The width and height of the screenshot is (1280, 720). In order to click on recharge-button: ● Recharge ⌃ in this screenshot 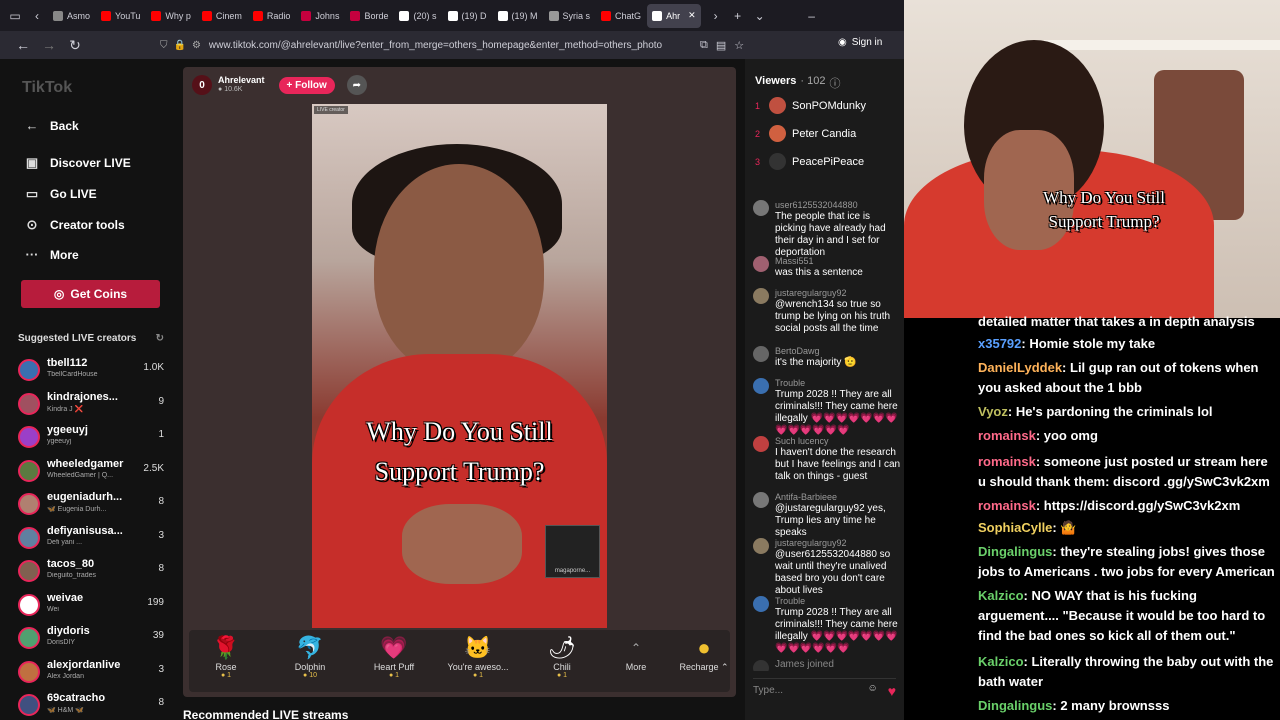, I will do `click(704, 653)`.